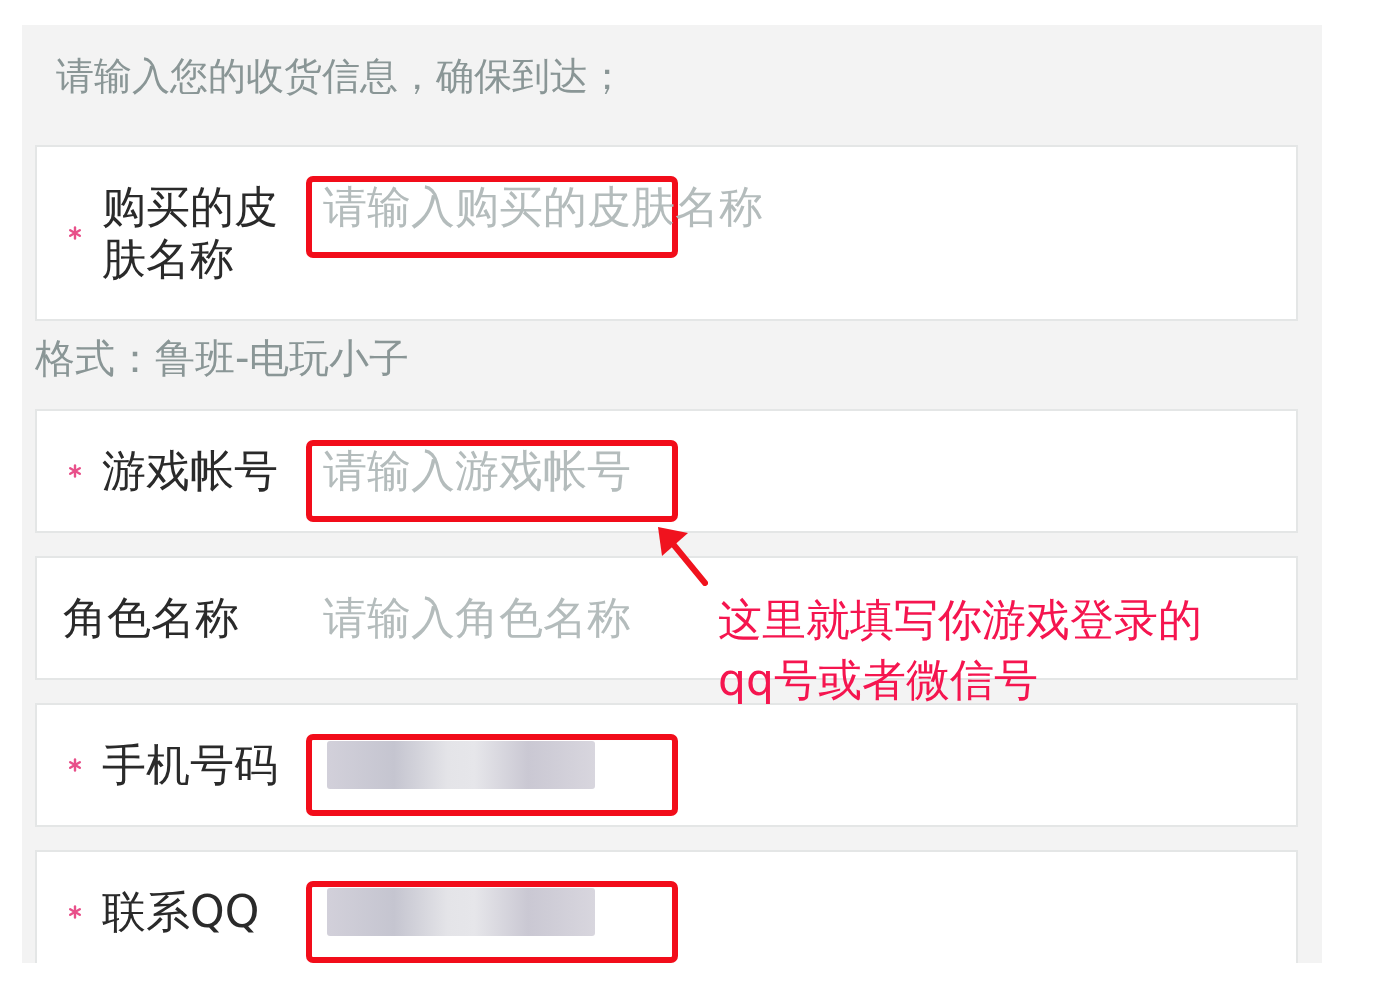 Image resolution: width=1395 pixels, height=988 pixels. I want to click on field-label: 手机号码, so click(190, 765).